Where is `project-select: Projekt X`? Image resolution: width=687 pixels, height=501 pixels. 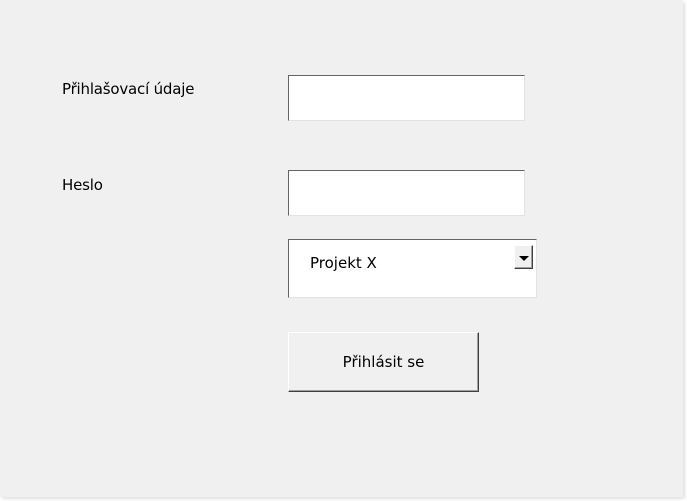
project-select: Projekt X is located at coordinates (412, 268).